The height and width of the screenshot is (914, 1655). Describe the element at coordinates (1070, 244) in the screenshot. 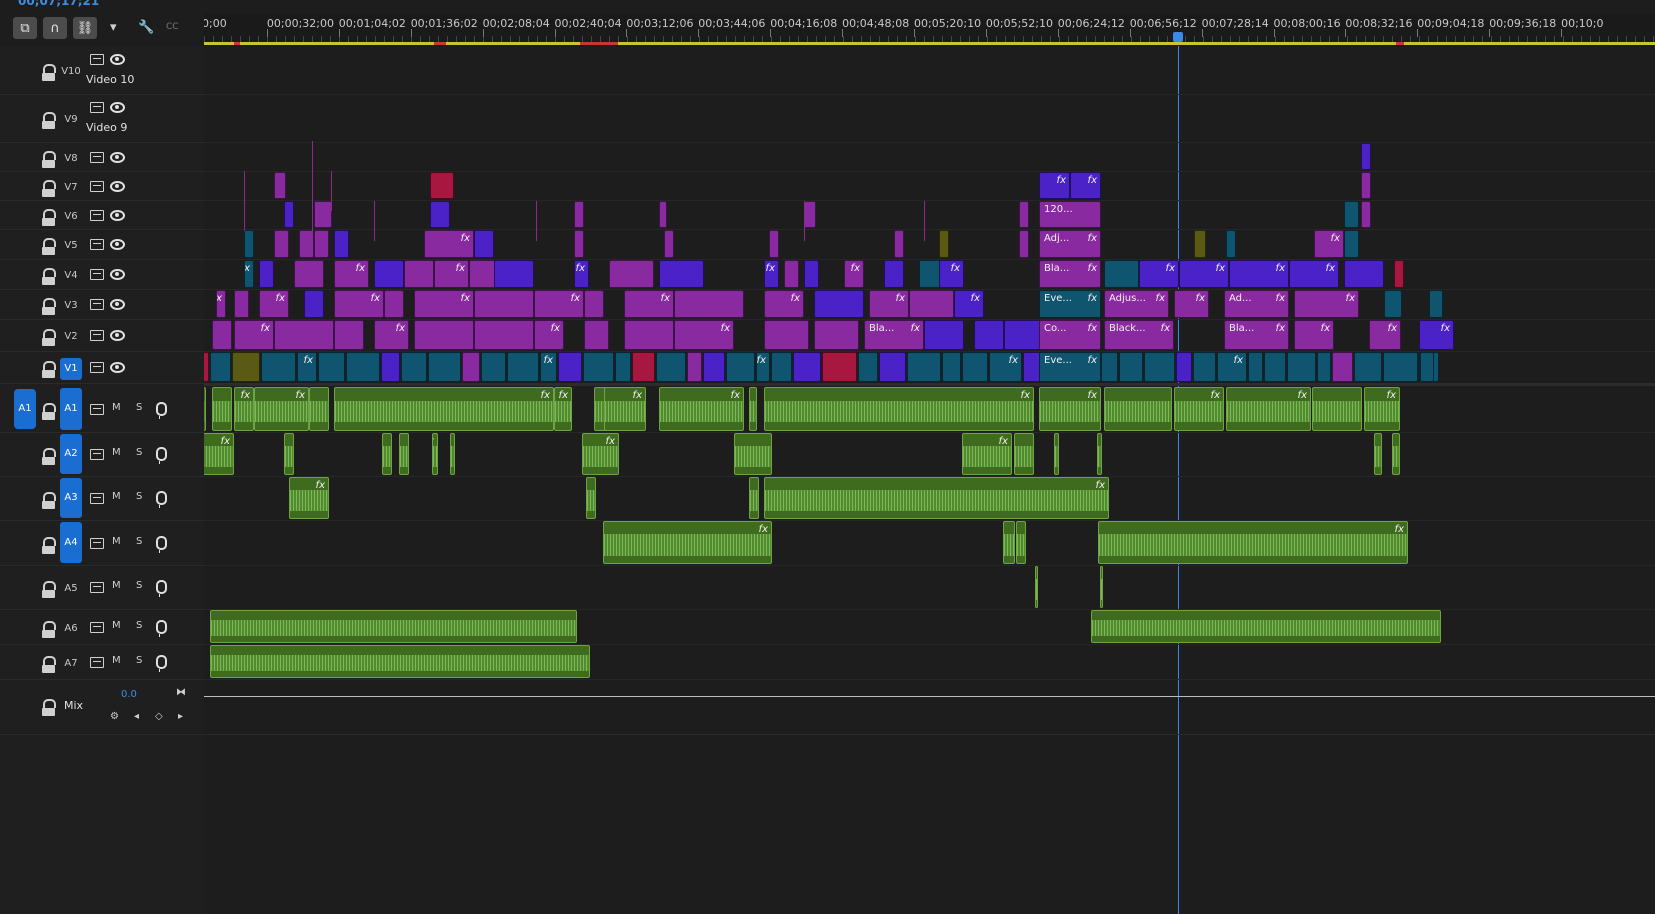

I see `video-clip: Adj... fx` at that location.